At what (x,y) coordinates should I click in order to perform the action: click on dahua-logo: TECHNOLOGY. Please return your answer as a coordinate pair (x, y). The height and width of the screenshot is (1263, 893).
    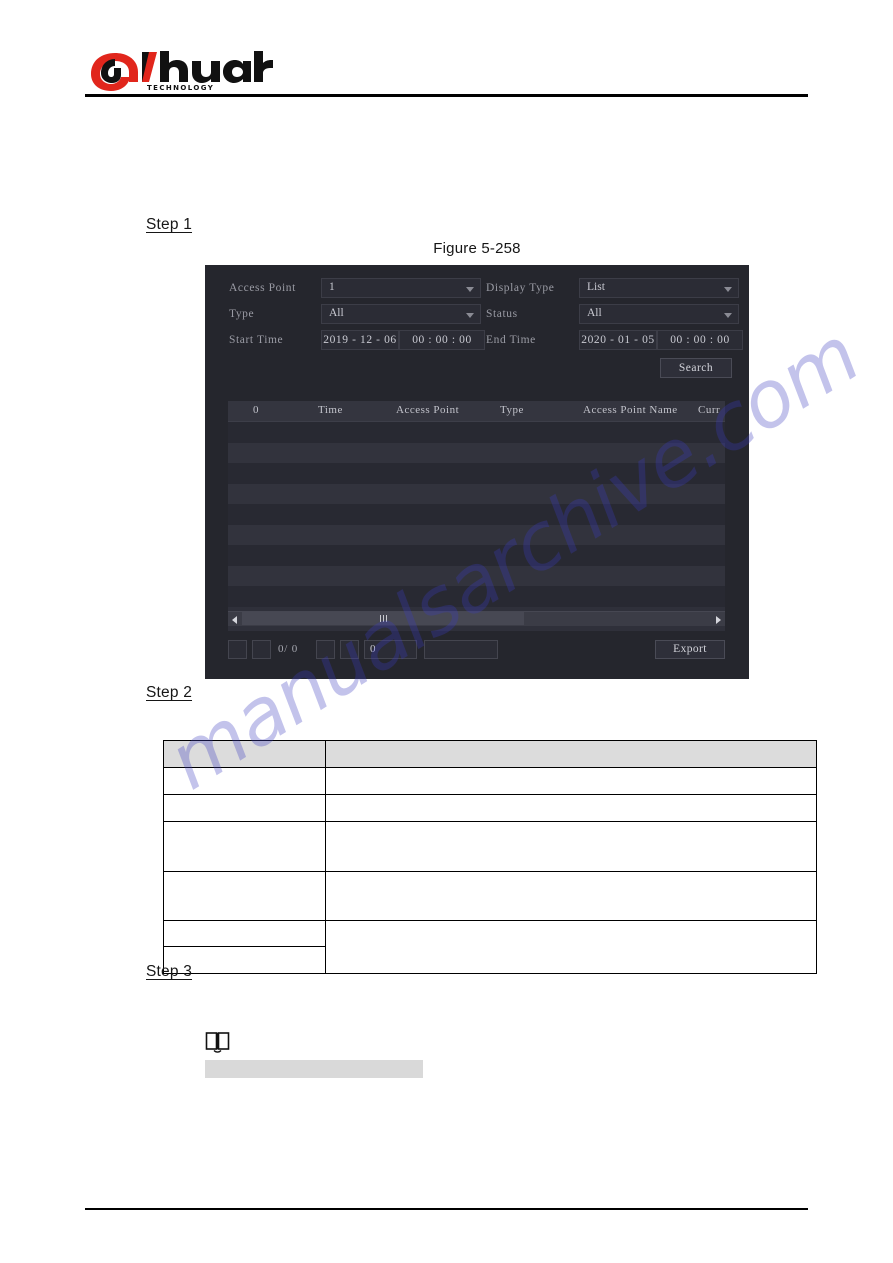
    Looking at the image, I should click on (180, 70).